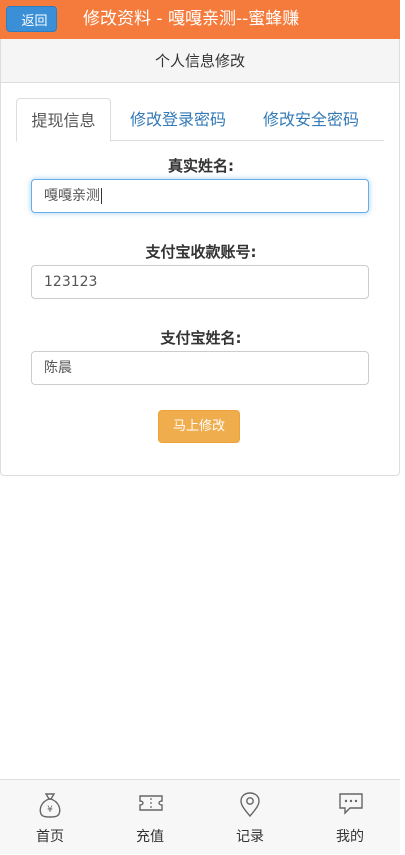  What do you see at coordinates (351, 804) in the screenshot?
I see `chat-bubble-icon` at bounding box center [351, 804].